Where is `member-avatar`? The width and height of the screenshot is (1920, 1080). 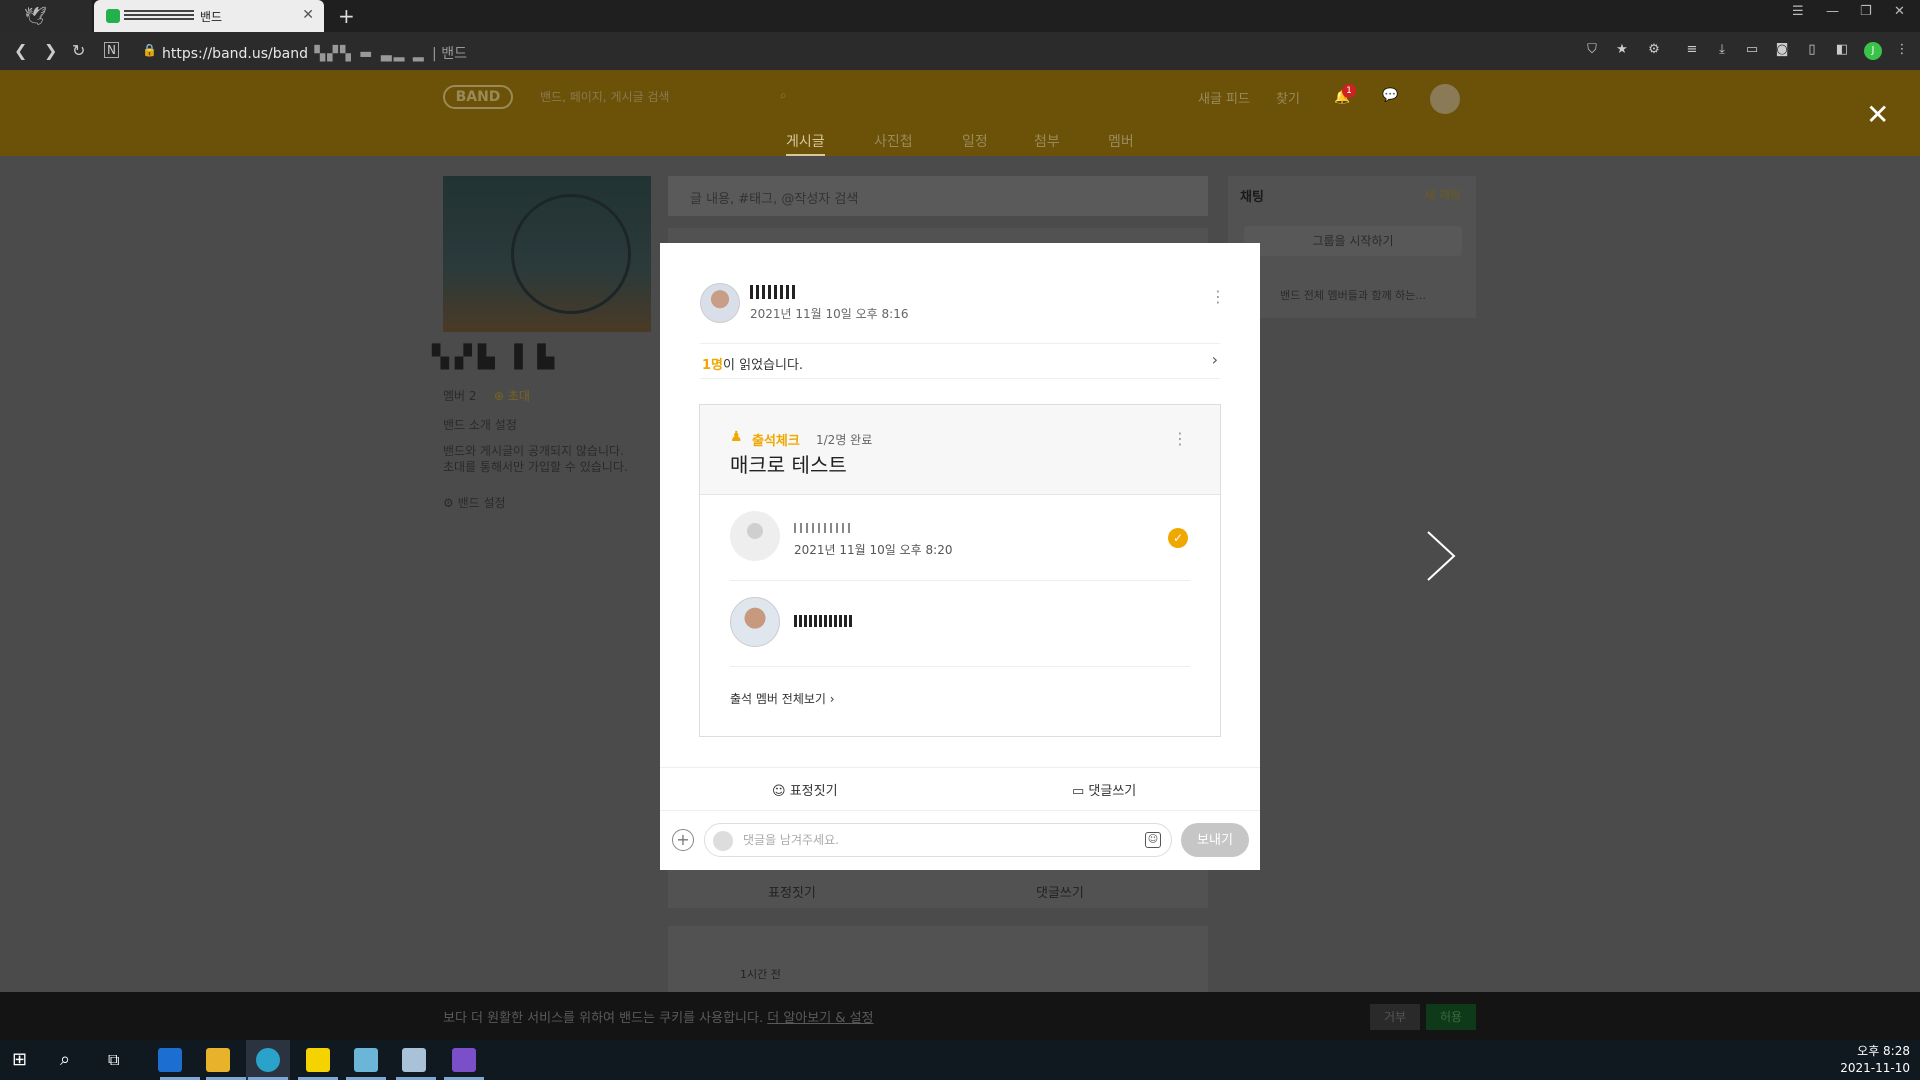
member-avatar is located at coordinates (755, 622).